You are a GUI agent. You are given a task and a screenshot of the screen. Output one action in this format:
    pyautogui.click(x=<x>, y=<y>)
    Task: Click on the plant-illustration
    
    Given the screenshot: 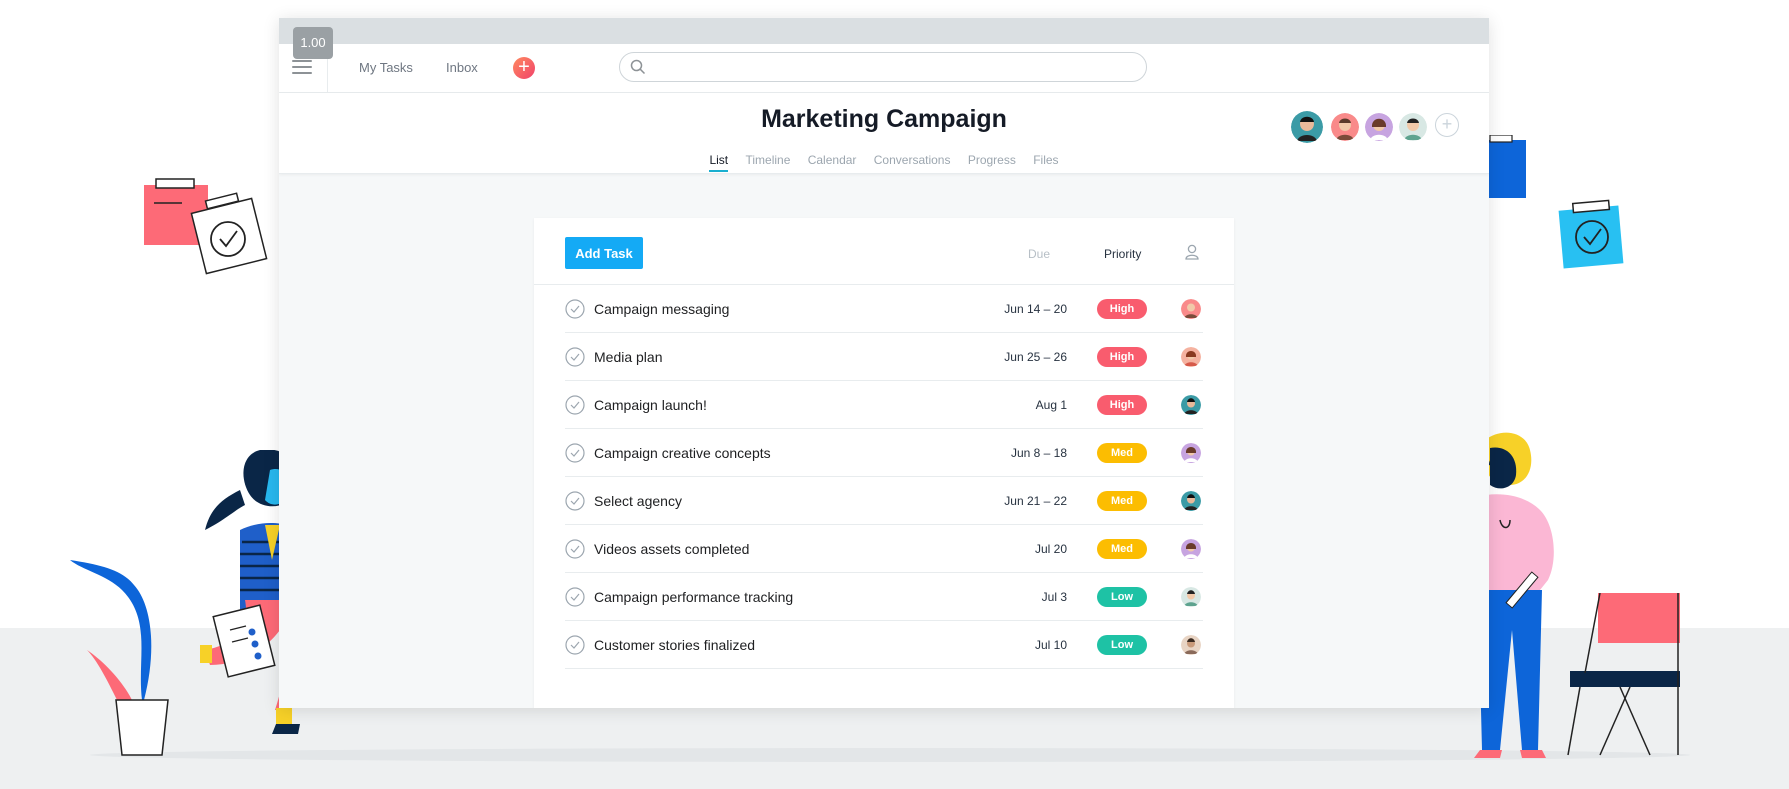 What is the action you would take?
    pyautogui.click(x=122, y=655)
    